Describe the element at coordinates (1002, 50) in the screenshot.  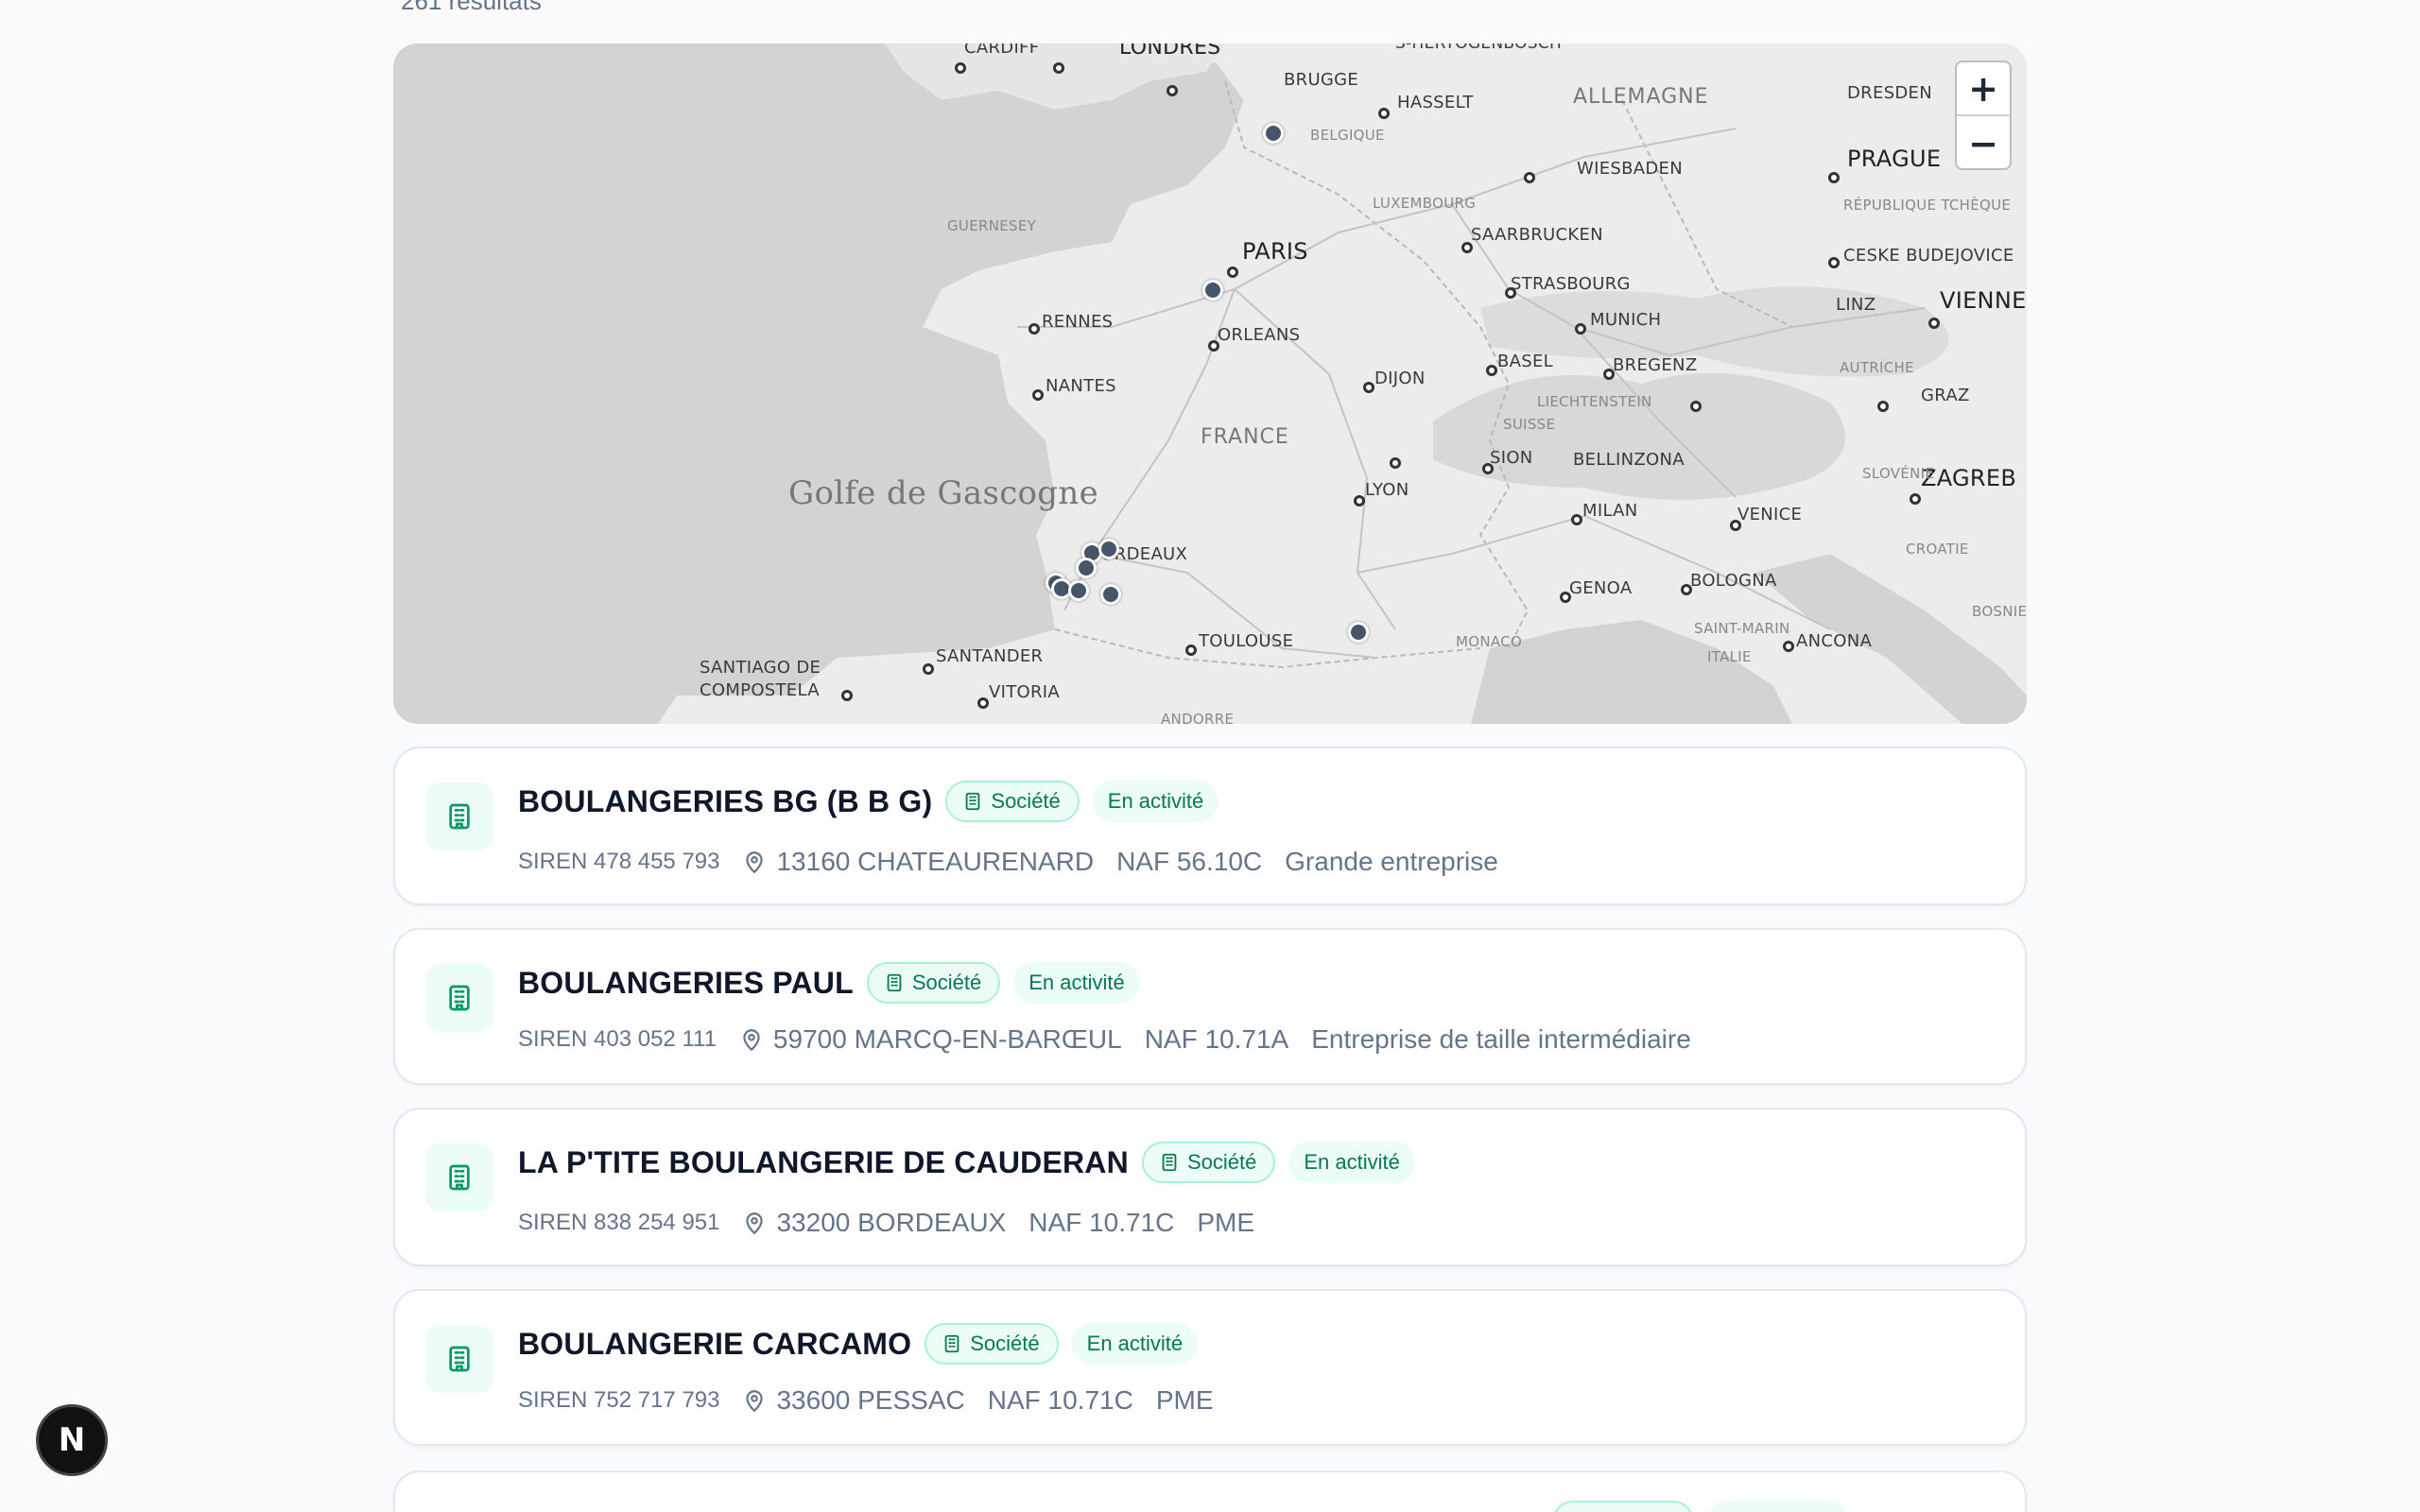
I see `map-label: CARDIFF` at that location.